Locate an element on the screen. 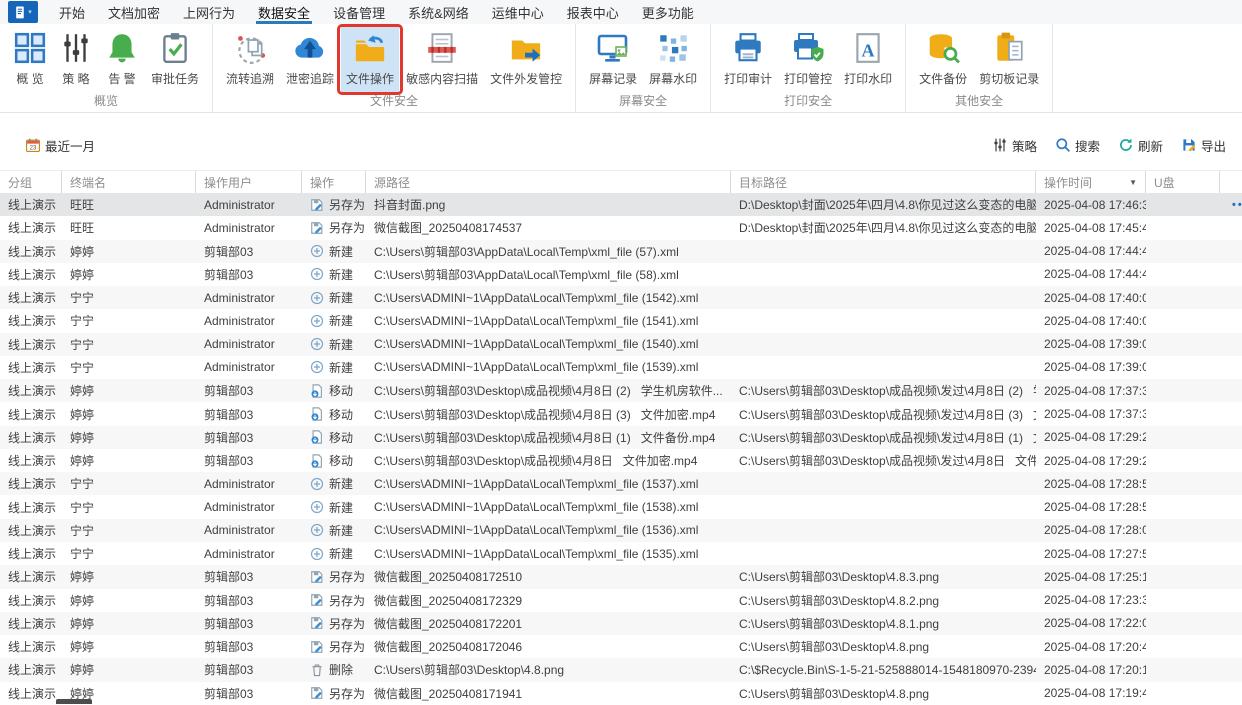  target-path-cell is located at coordinates (883, 344).